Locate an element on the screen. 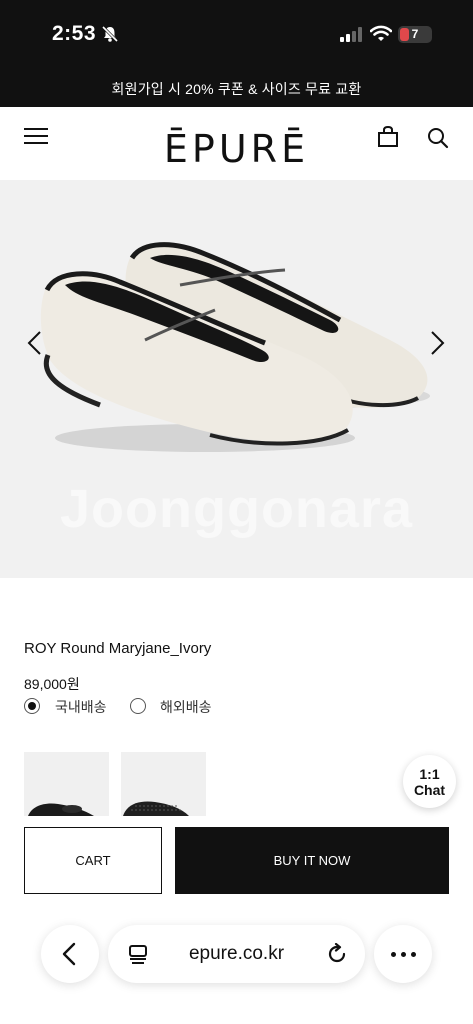 This screenshot has width=473, height=1024. chat-label-line1: 1:1 is located at coordinates (429, 774).